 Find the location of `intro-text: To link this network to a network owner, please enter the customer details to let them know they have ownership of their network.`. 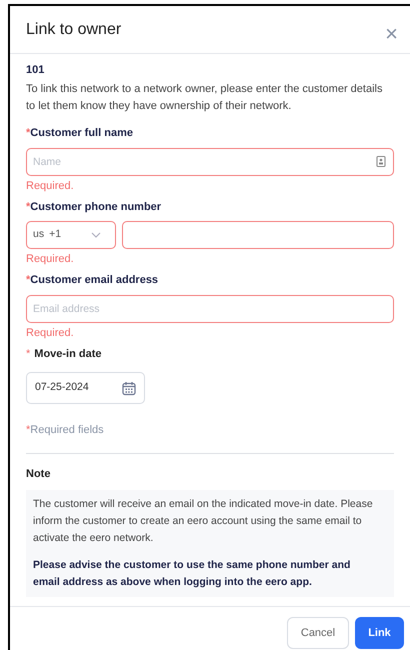

intro-text: To link this network to a network owner, please enter the customer details to let them know they have ownership of their network. is located at coordinates (205, 98).